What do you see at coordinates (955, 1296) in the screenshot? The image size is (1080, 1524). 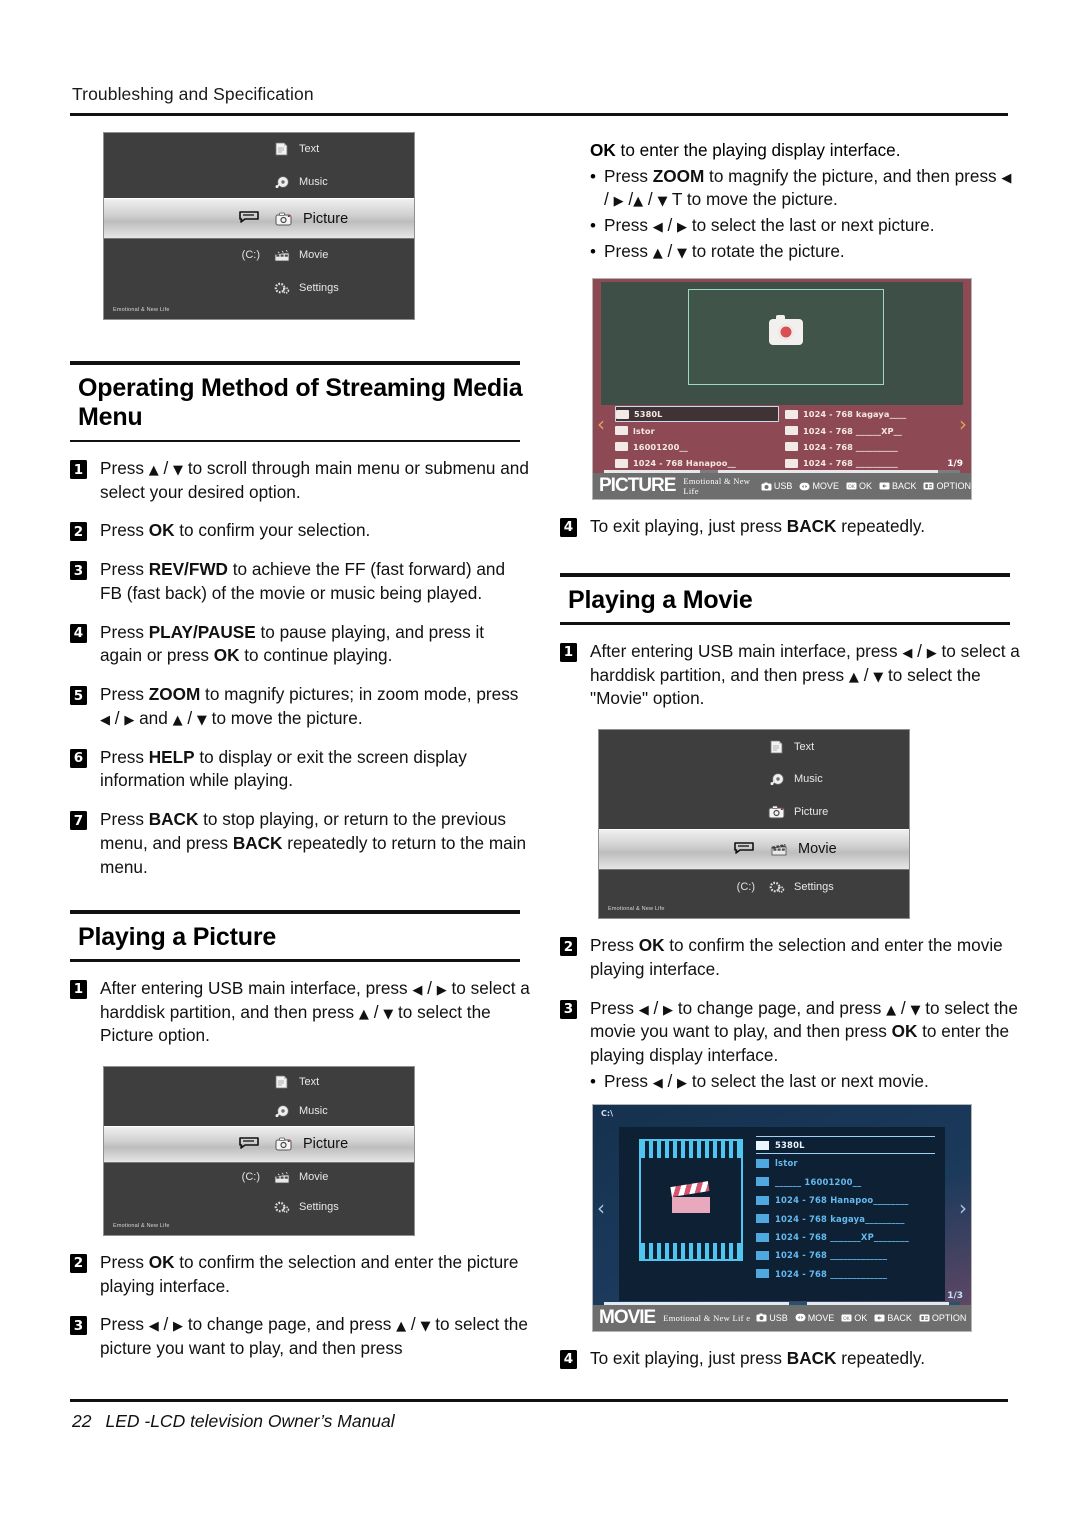 I see `page-indicator: 1/3` at bounding box center [955, 1296].